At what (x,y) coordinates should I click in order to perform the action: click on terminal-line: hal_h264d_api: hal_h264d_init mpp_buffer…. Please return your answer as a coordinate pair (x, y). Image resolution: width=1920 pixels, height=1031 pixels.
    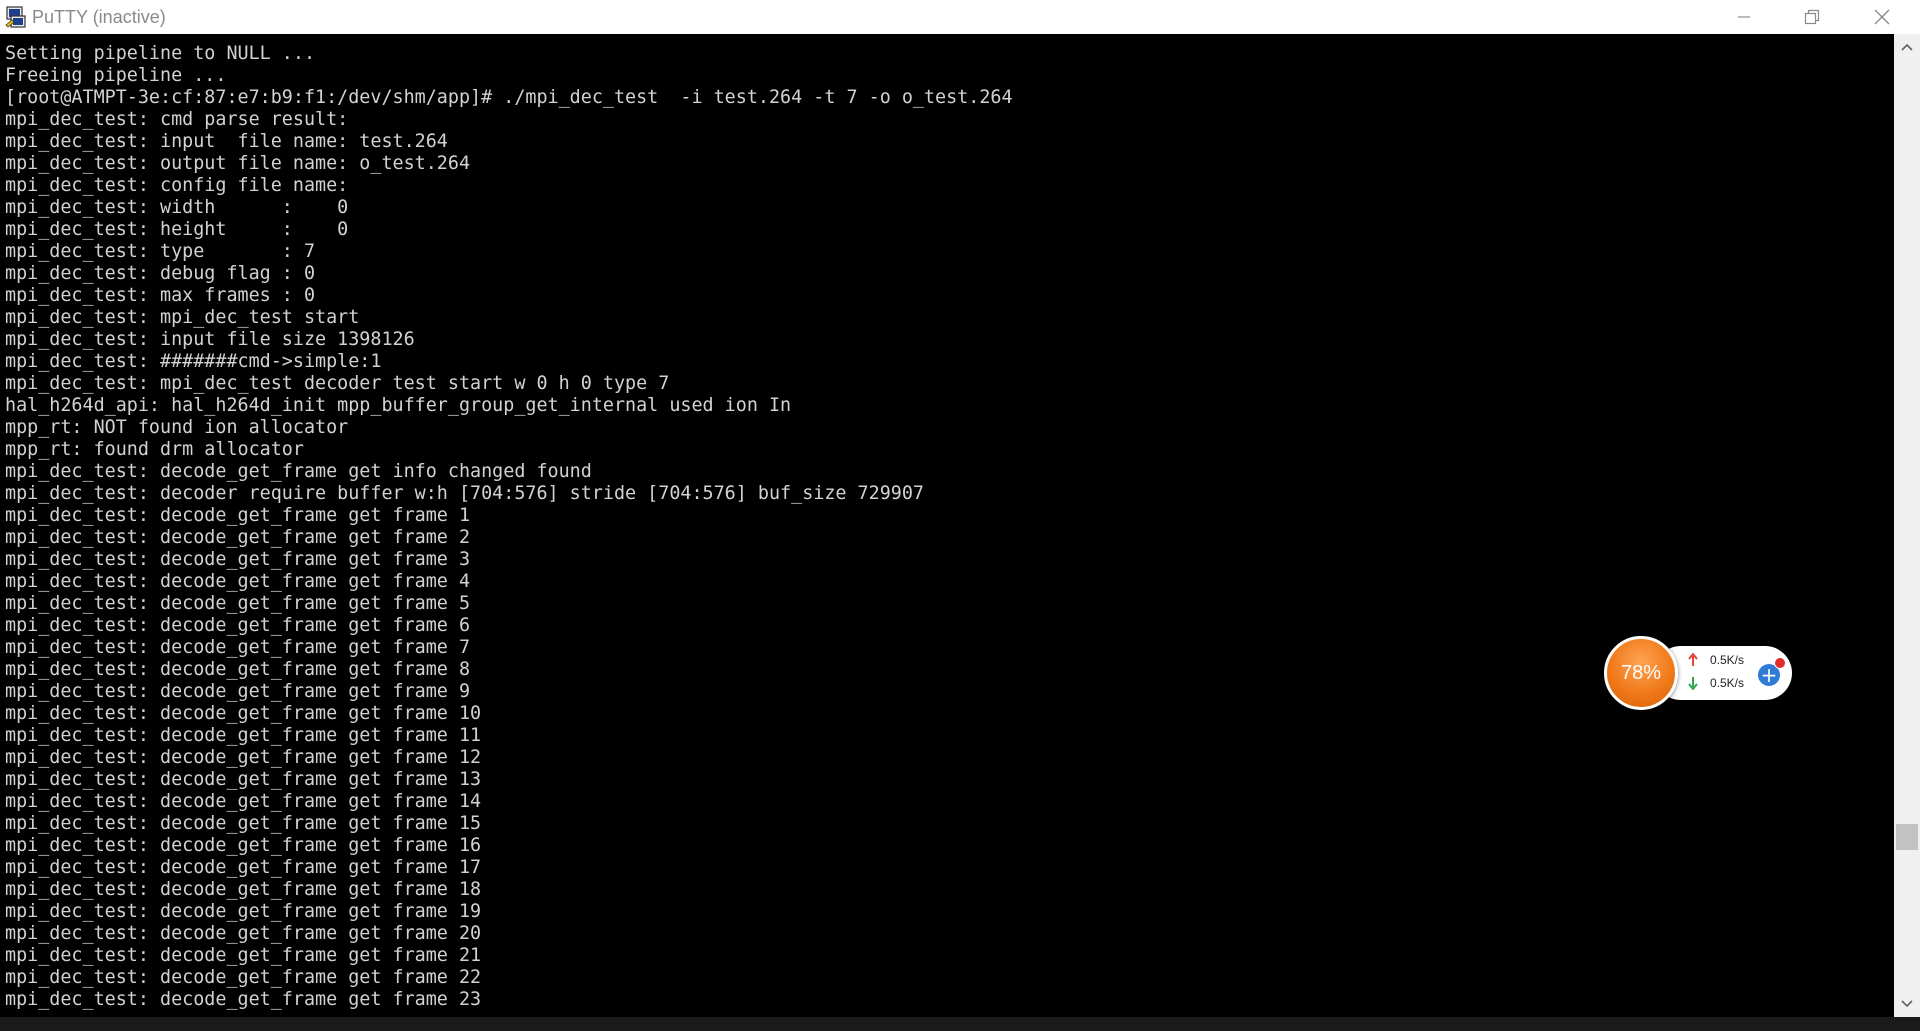
    Looking at the image, I should click on (398, 405).